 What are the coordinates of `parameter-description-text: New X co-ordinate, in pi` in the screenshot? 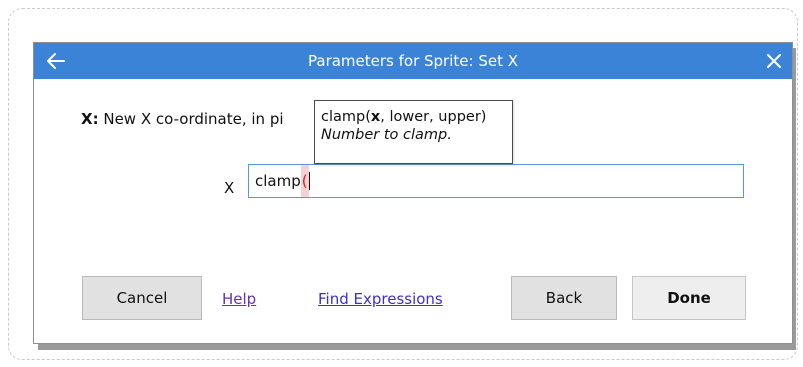 It's located at (191, 119).